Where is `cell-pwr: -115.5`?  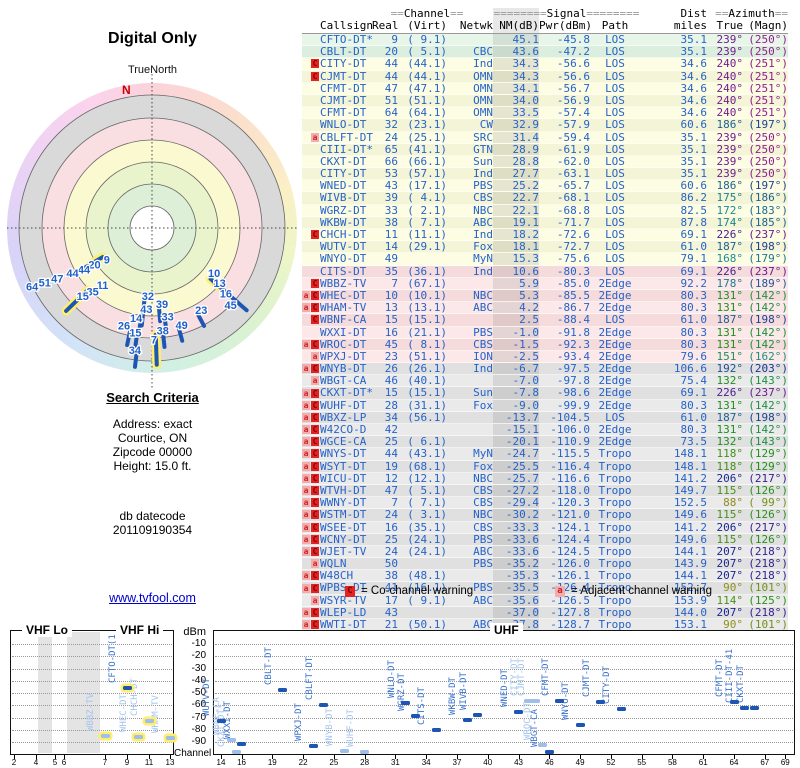
cell-pwr: -115.5 is located at coordinates (570, 454).